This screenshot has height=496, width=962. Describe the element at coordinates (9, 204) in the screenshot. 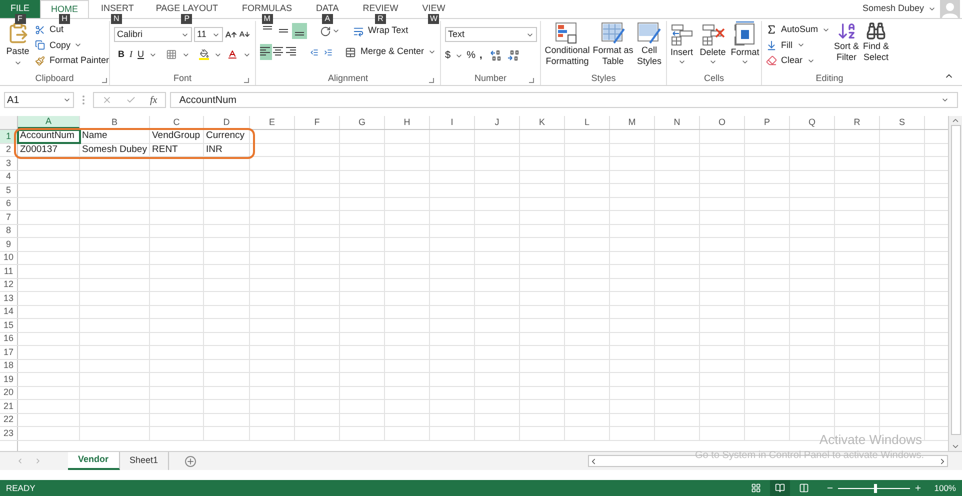

I see `row-header: 6` at that location.